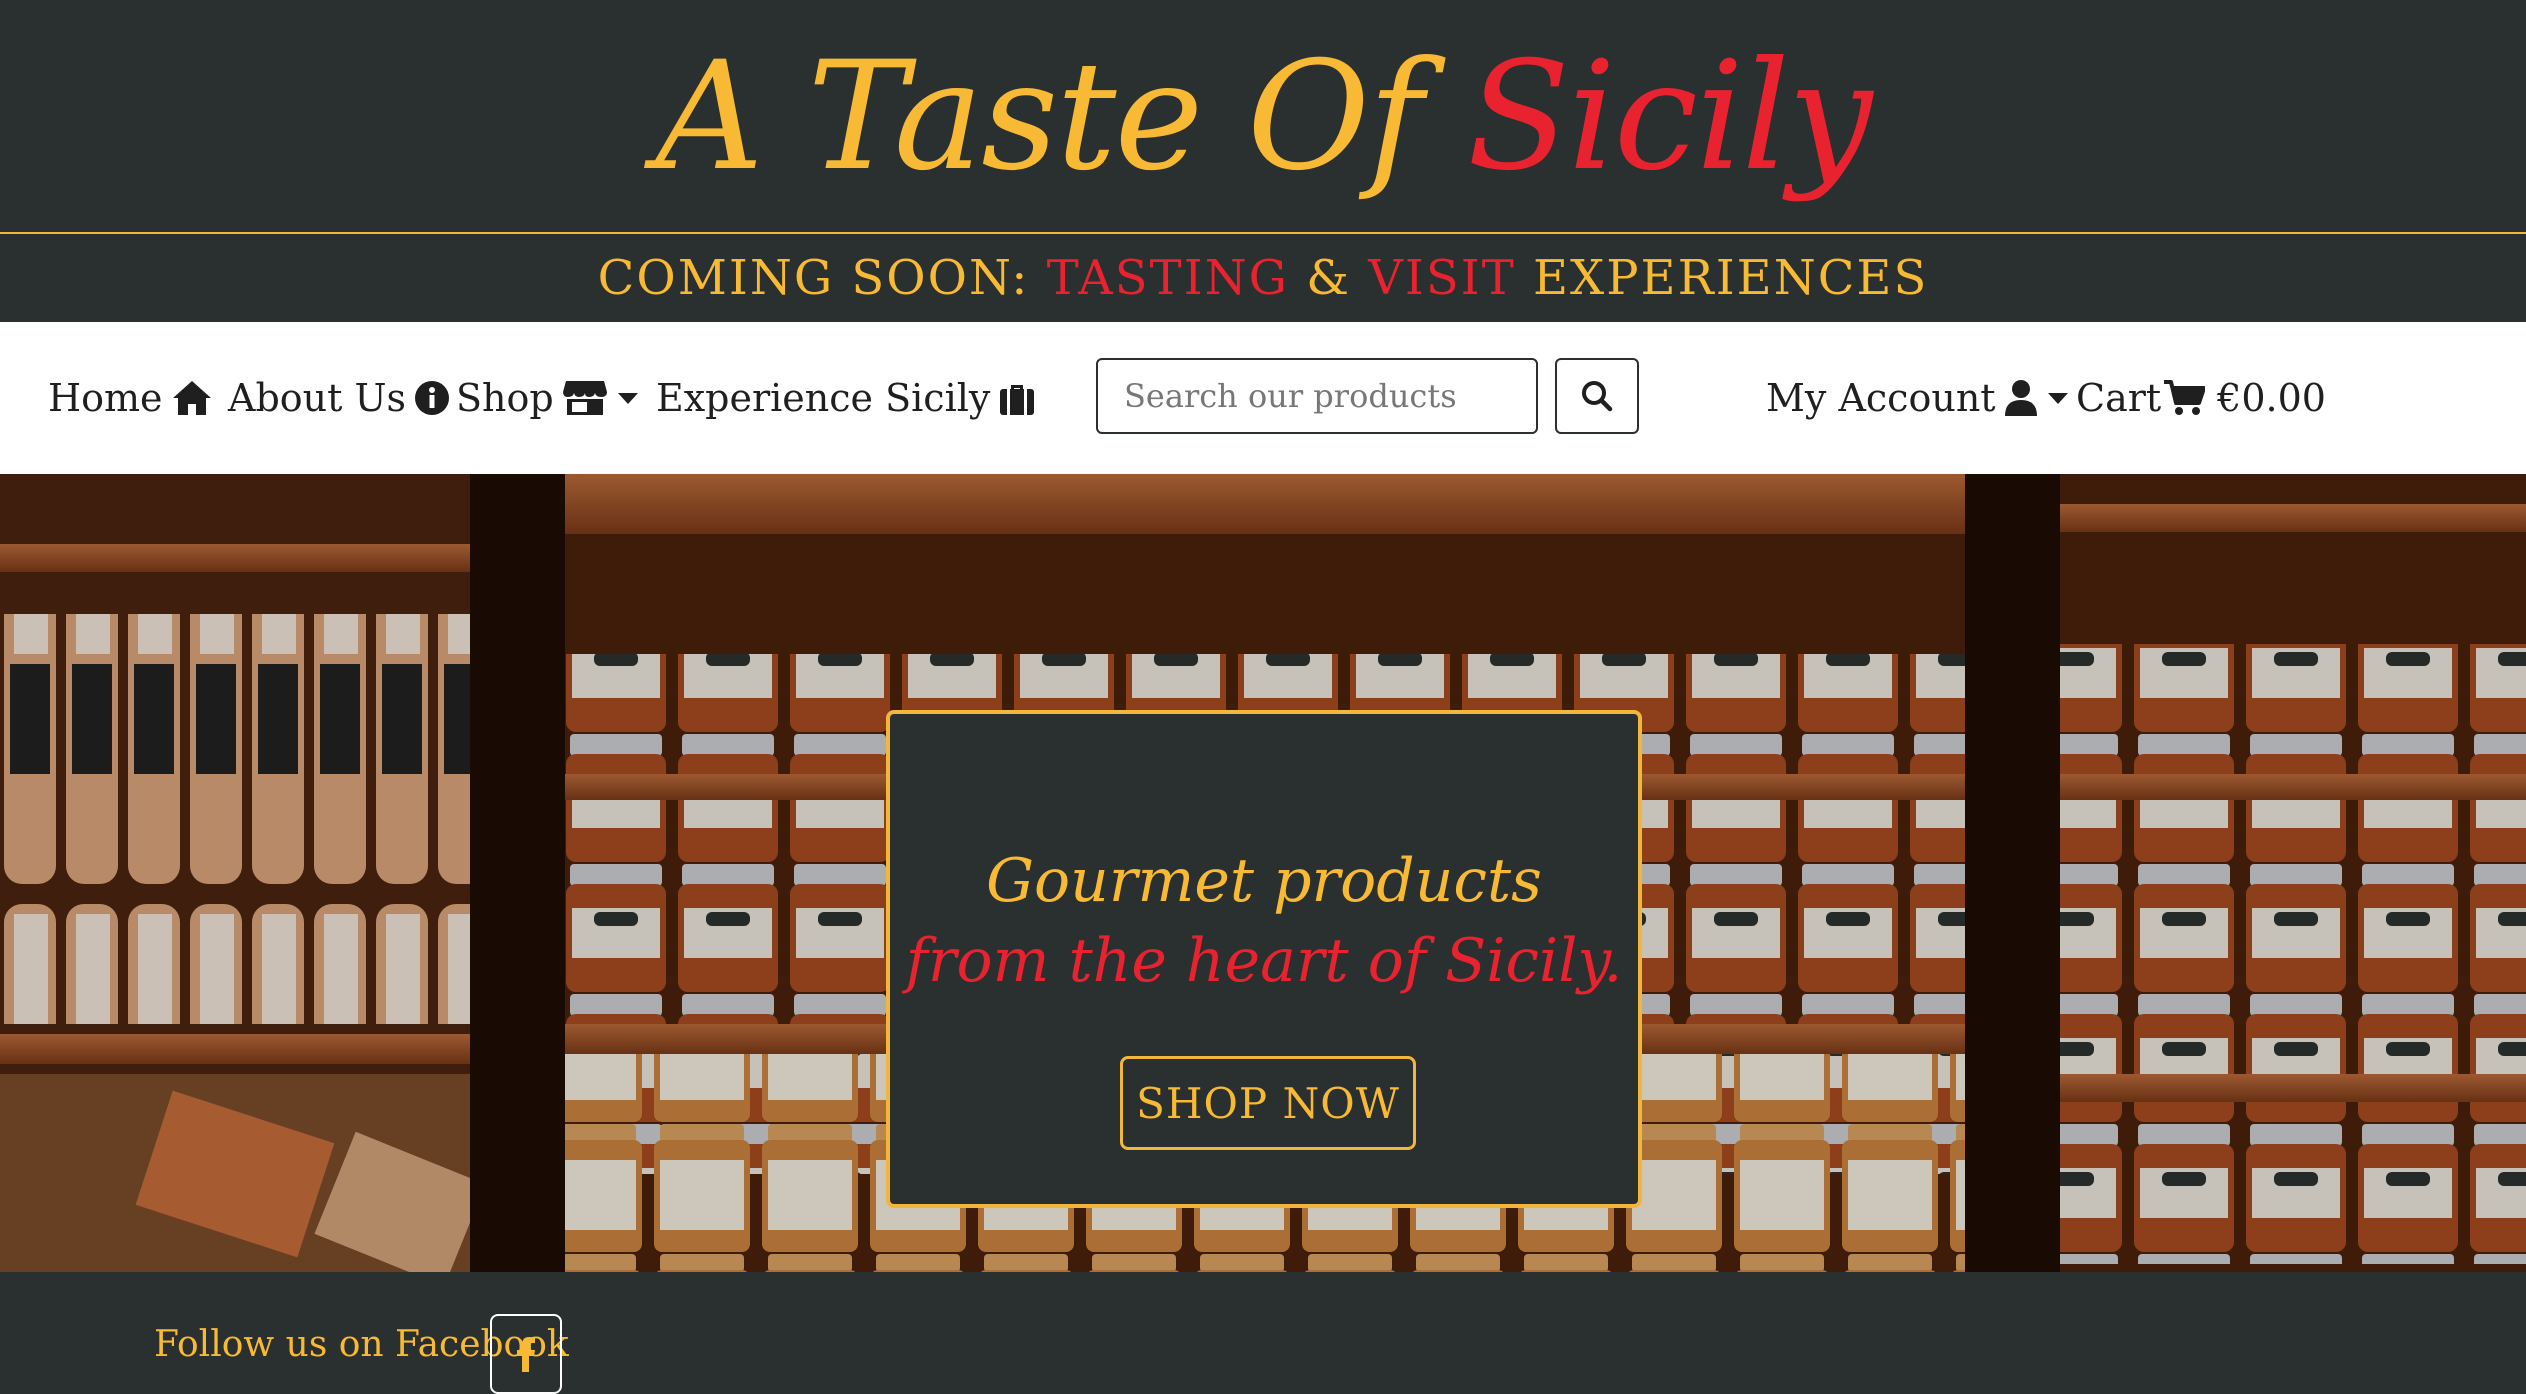  I want to click on shop-now-button: SHOP NOW, so click(1268, 1103).